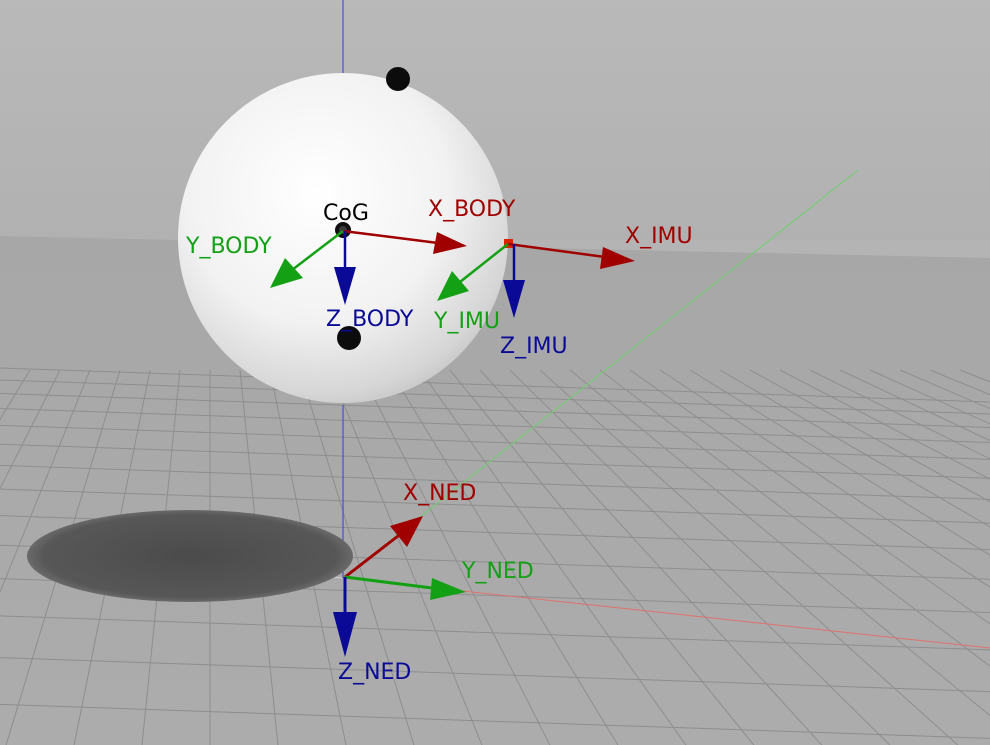  Describe the element at coordinates (472, 209) in the screenshot. I see `x-body-label: X_BODY` at that location.